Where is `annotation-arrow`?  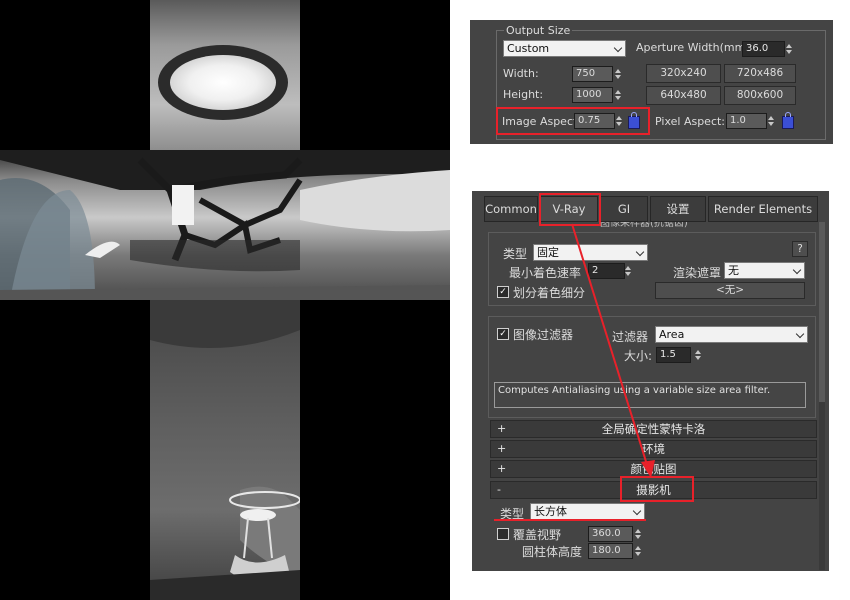 annotation-arrow is located at coordinates (613, 350).